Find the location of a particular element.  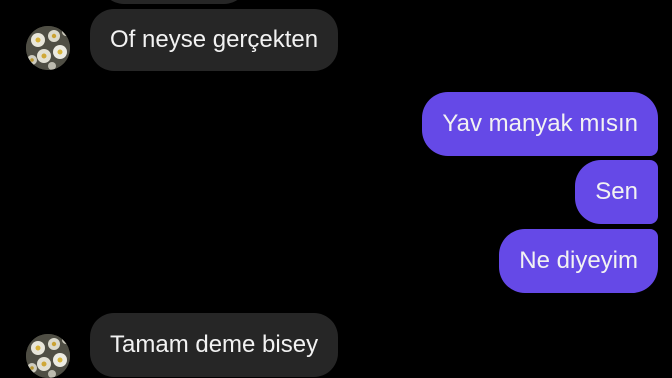

partial-incoming-bubble is located at coordinates (174, 2).